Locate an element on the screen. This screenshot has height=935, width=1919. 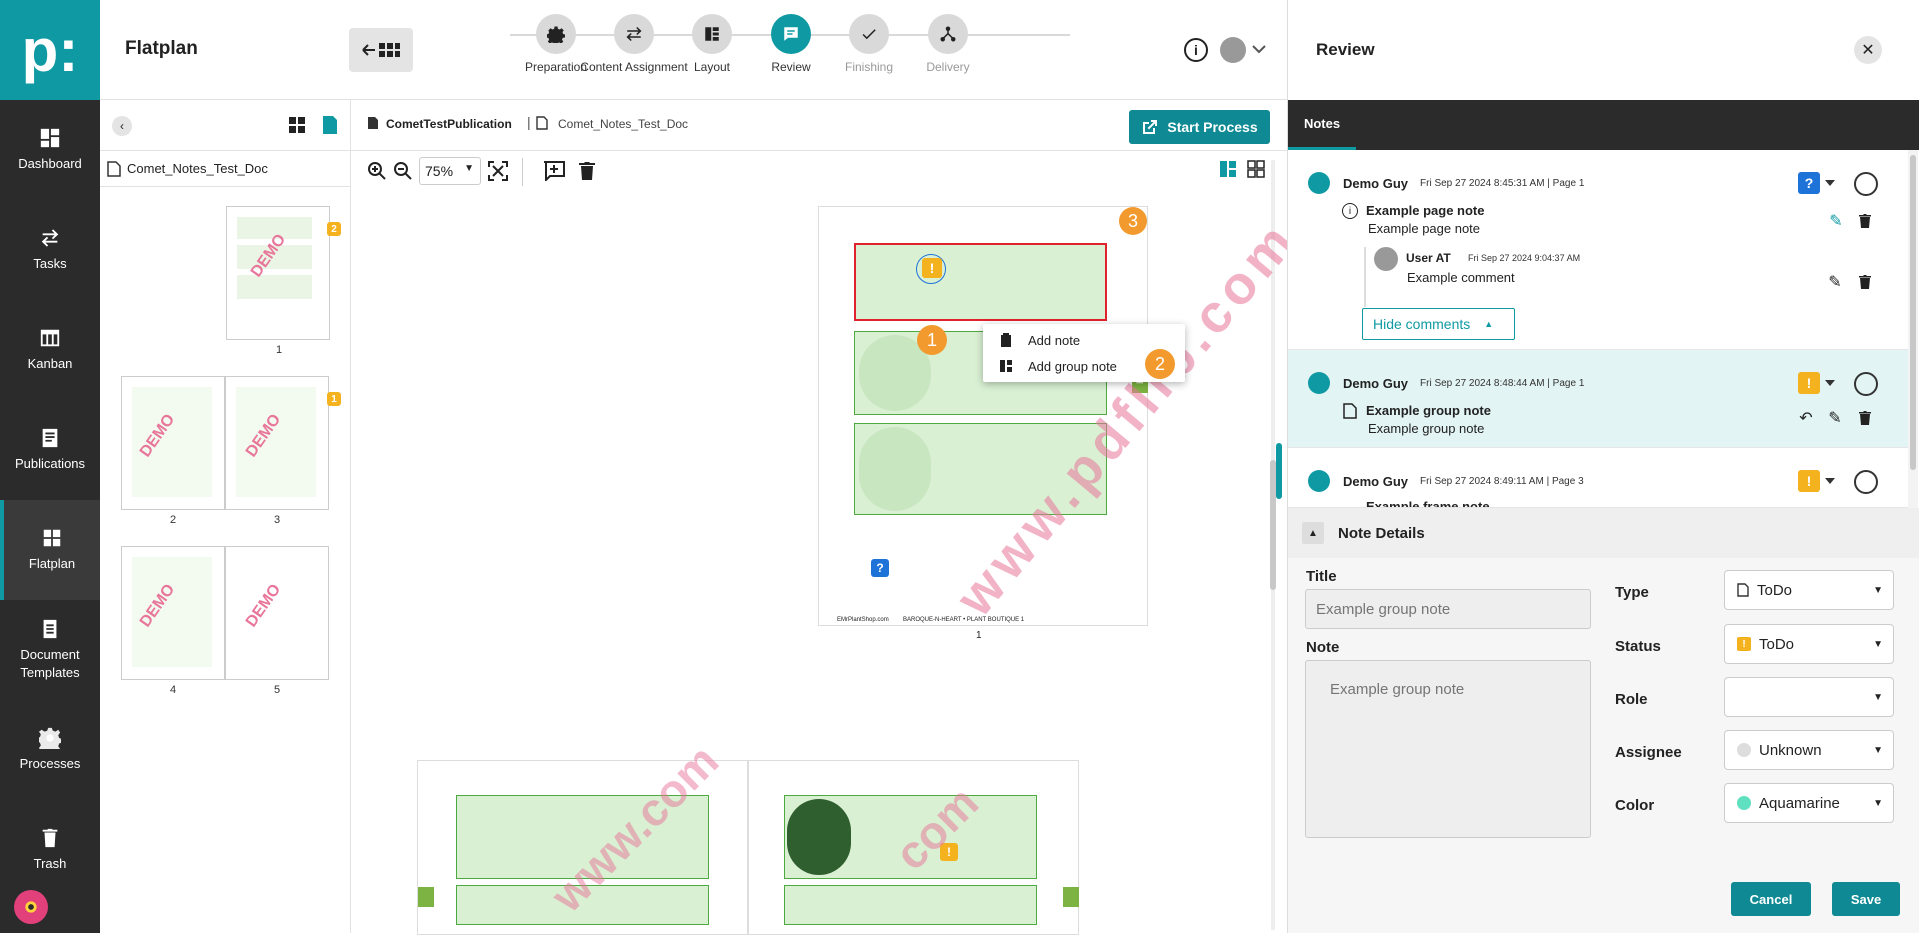
back-to-grid-button is located at coordinates (381, 50).